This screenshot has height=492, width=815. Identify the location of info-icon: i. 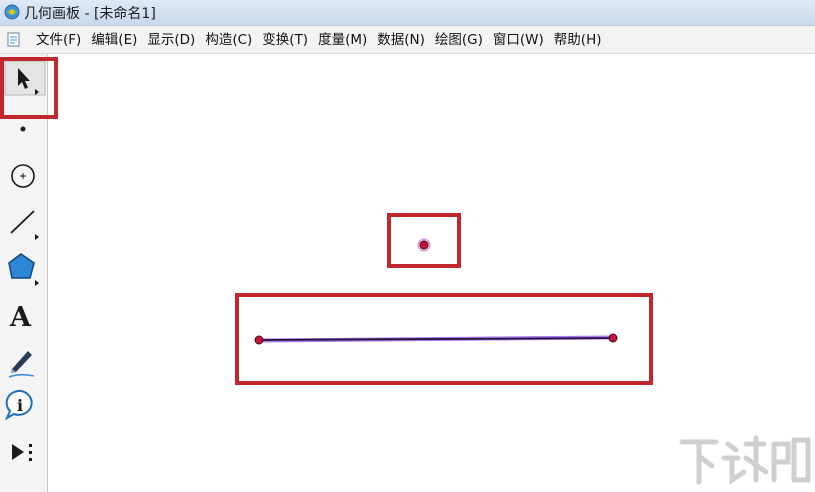
(18, 405).